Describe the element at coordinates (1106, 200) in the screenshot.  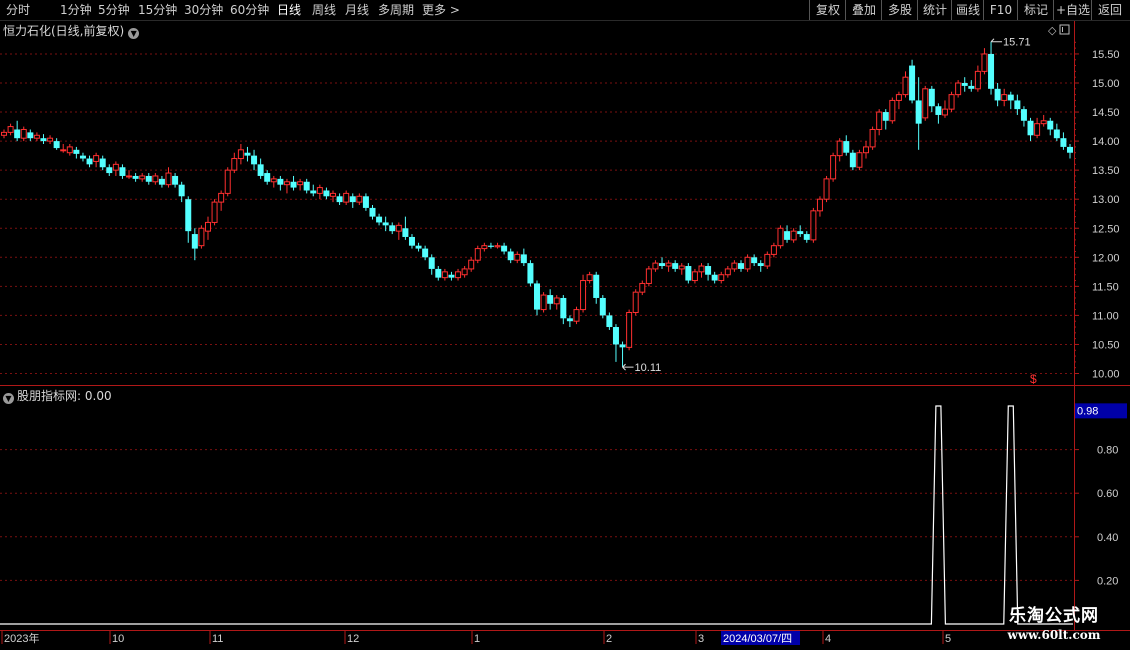
I see `price-tick-label: 13.00` at that location.